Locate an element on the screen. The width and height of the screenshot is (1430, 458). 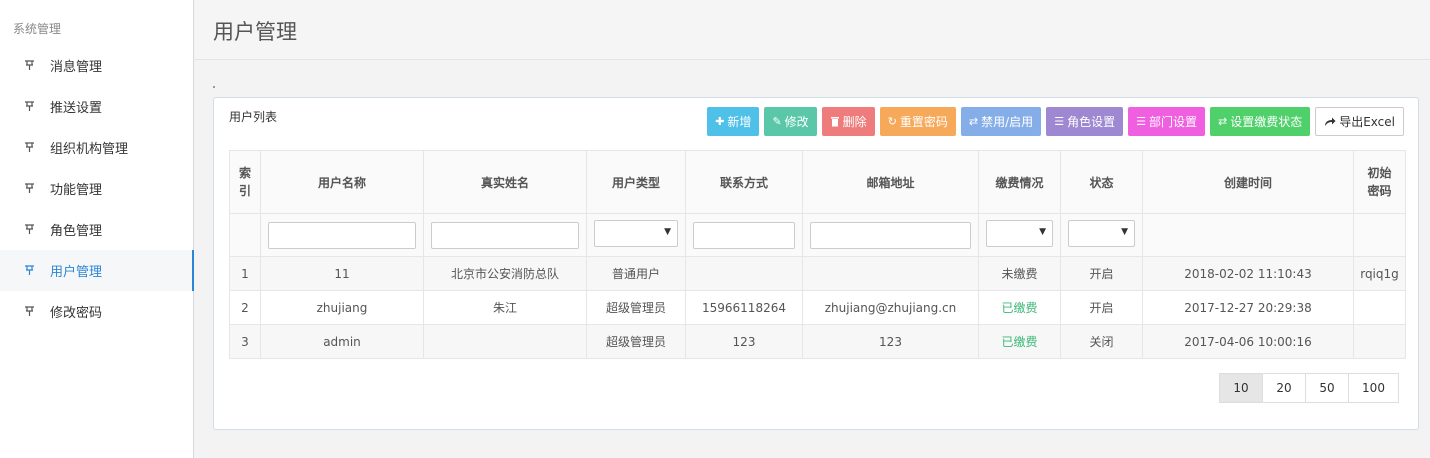
trash-icon is located at coordinates (835, 121).